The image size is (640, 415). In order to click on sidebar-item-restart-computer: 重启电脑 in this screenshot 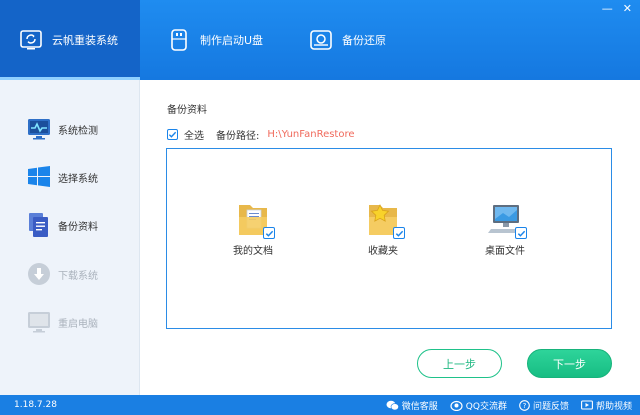, I will do `click(62, 322)`.